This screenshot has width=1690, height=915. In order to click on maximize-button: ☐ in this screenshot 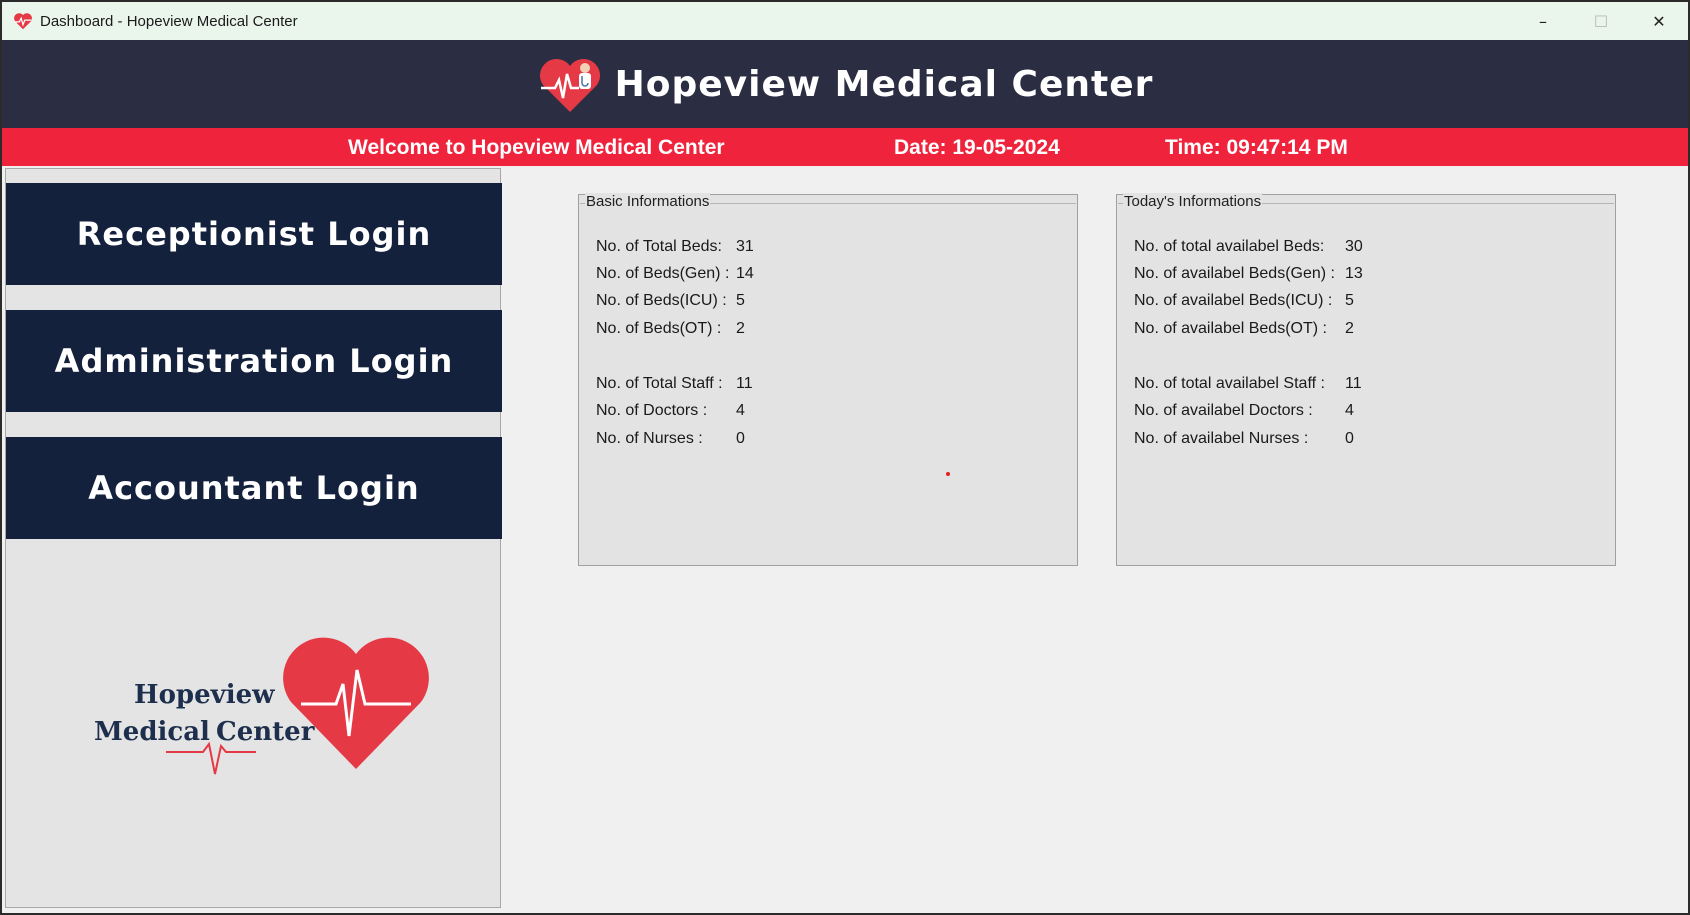, I will do `click(1601, 21)`.